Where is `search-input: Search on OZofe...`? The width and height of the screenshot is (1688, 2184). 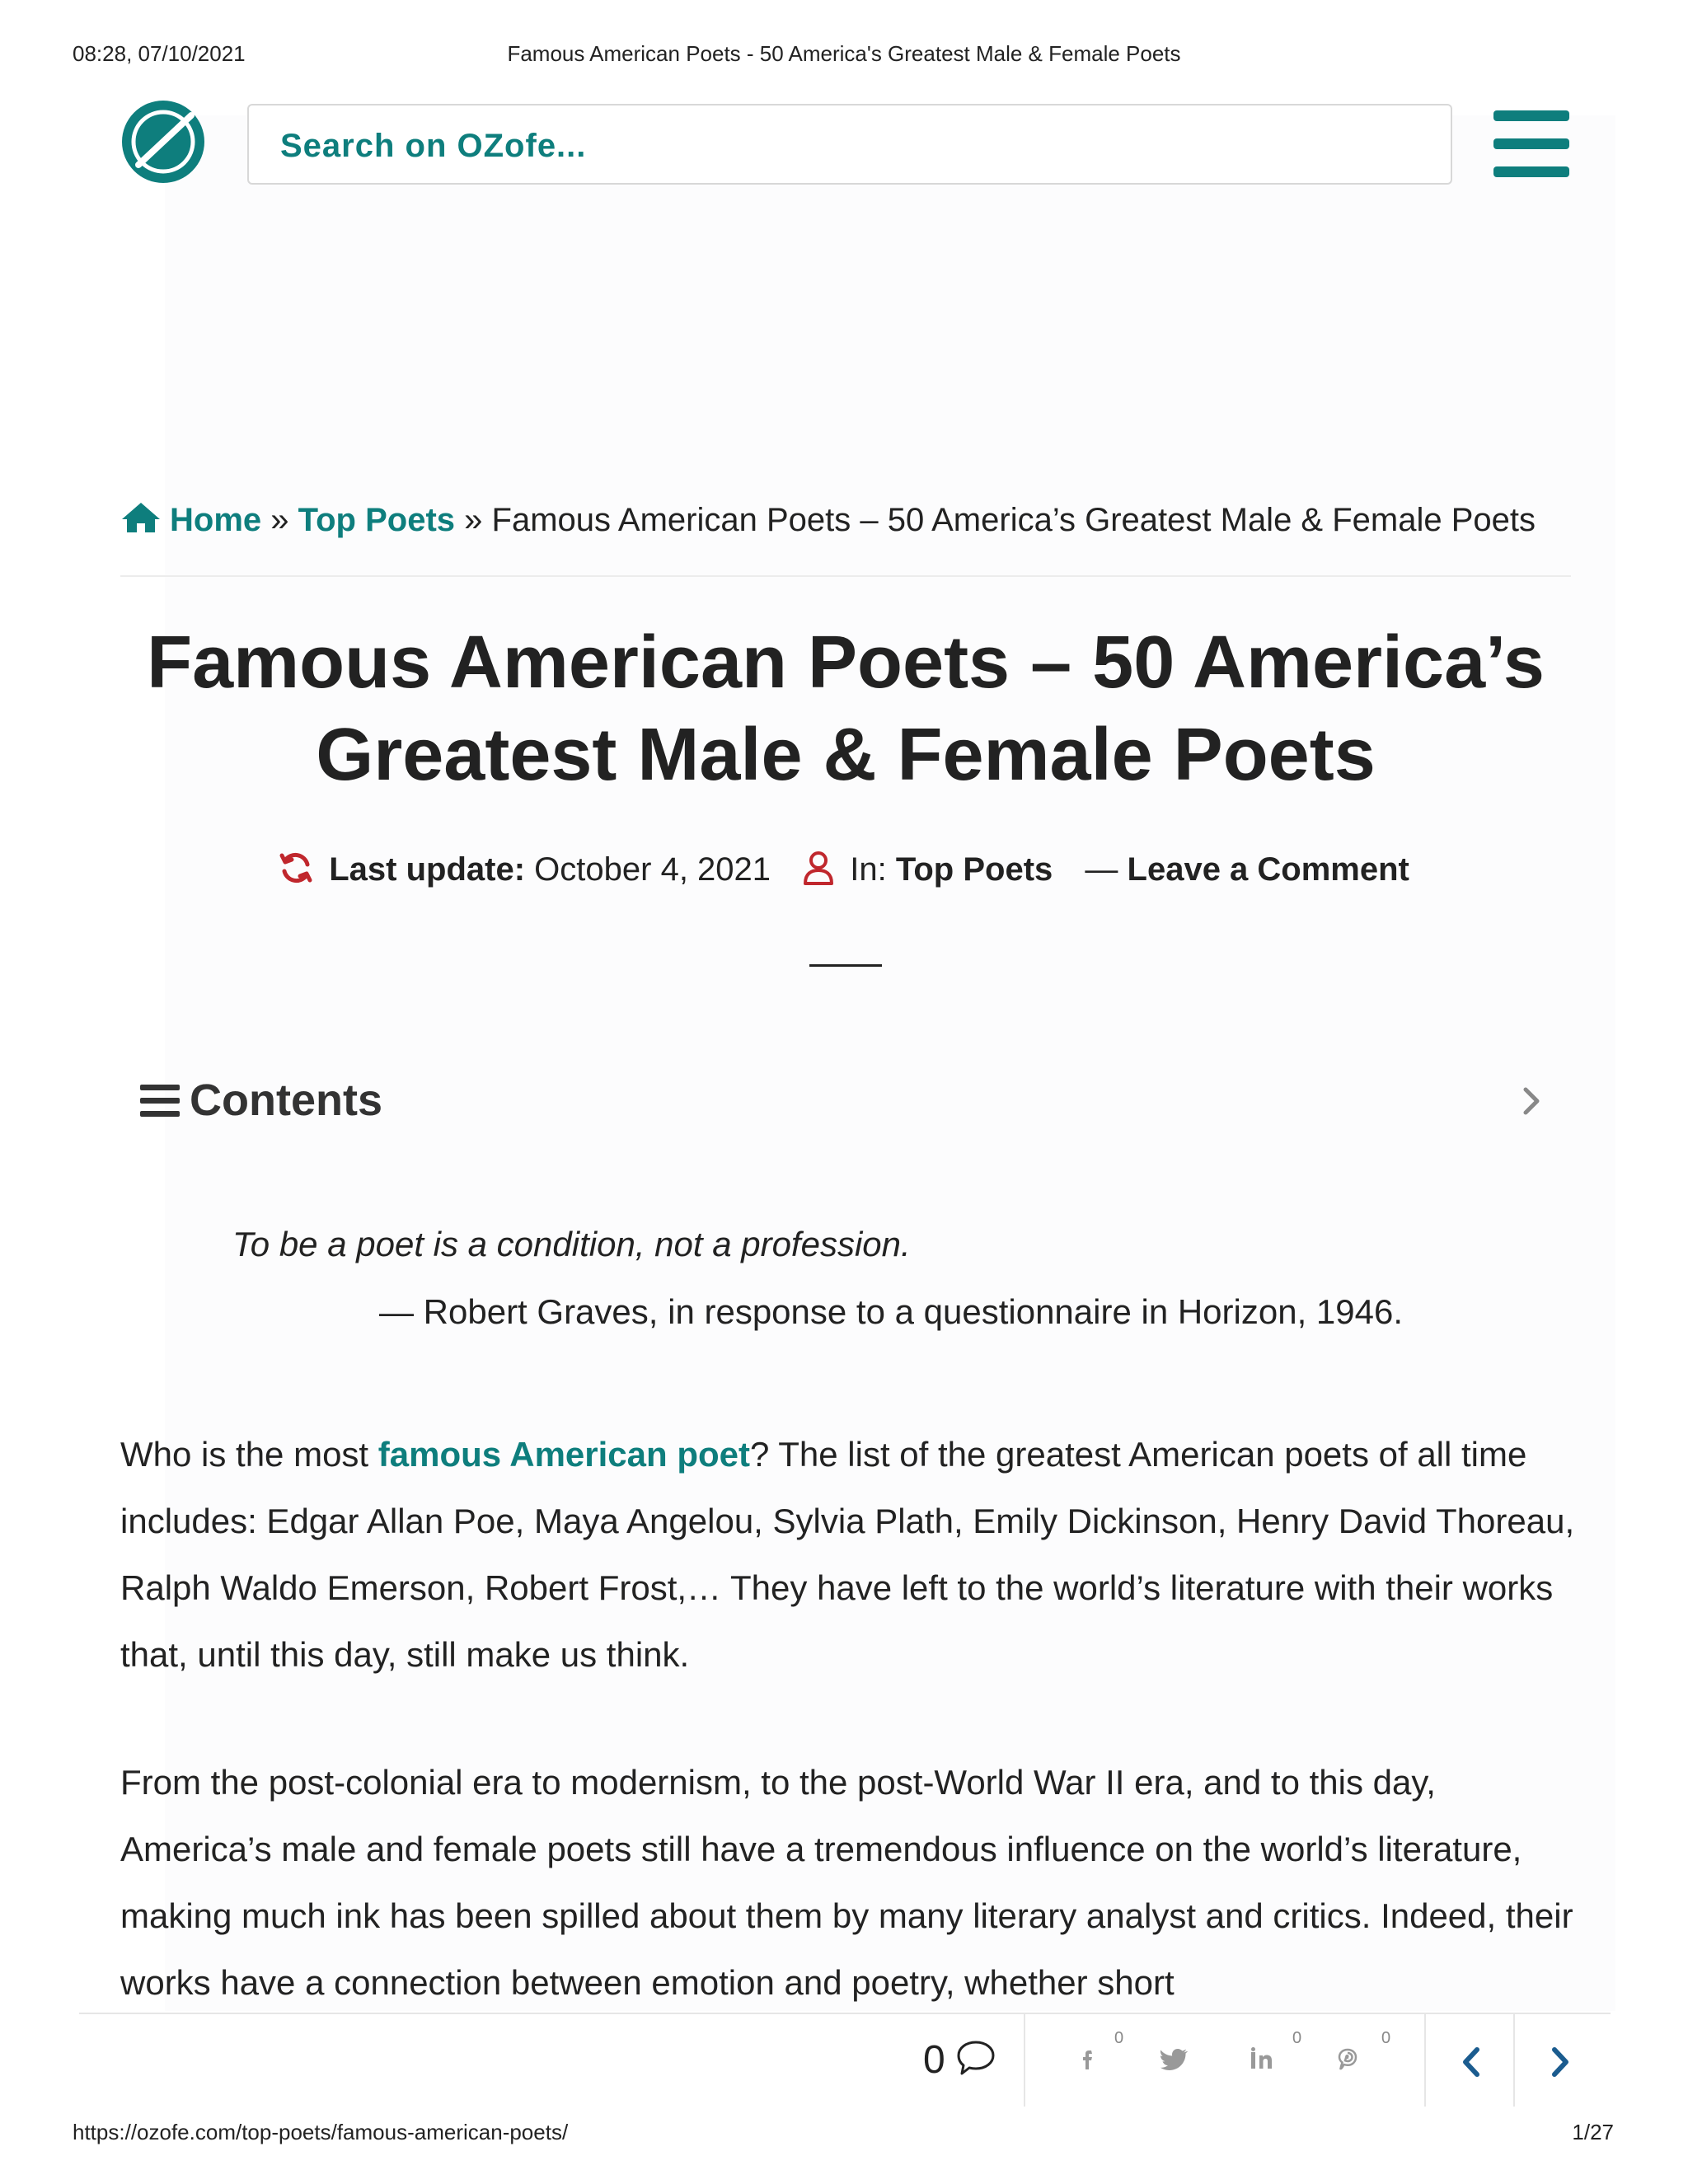 search-input: Search on OZofe... is located at coordinates (849, 144).